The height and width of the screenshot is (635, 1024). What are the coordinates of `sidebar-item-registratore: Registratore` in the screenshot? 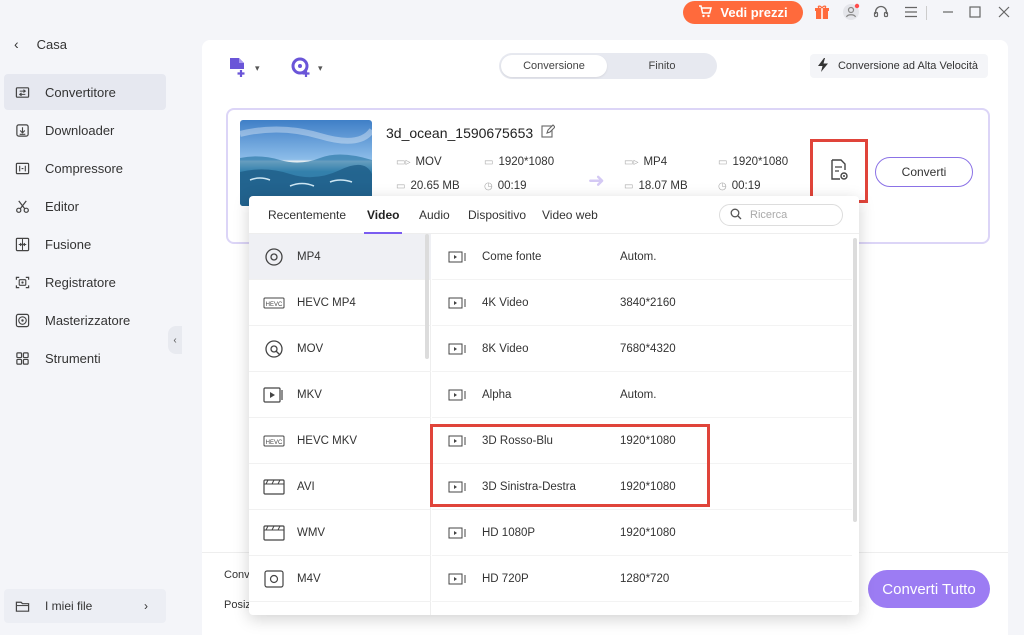 It's located at (85, 282).